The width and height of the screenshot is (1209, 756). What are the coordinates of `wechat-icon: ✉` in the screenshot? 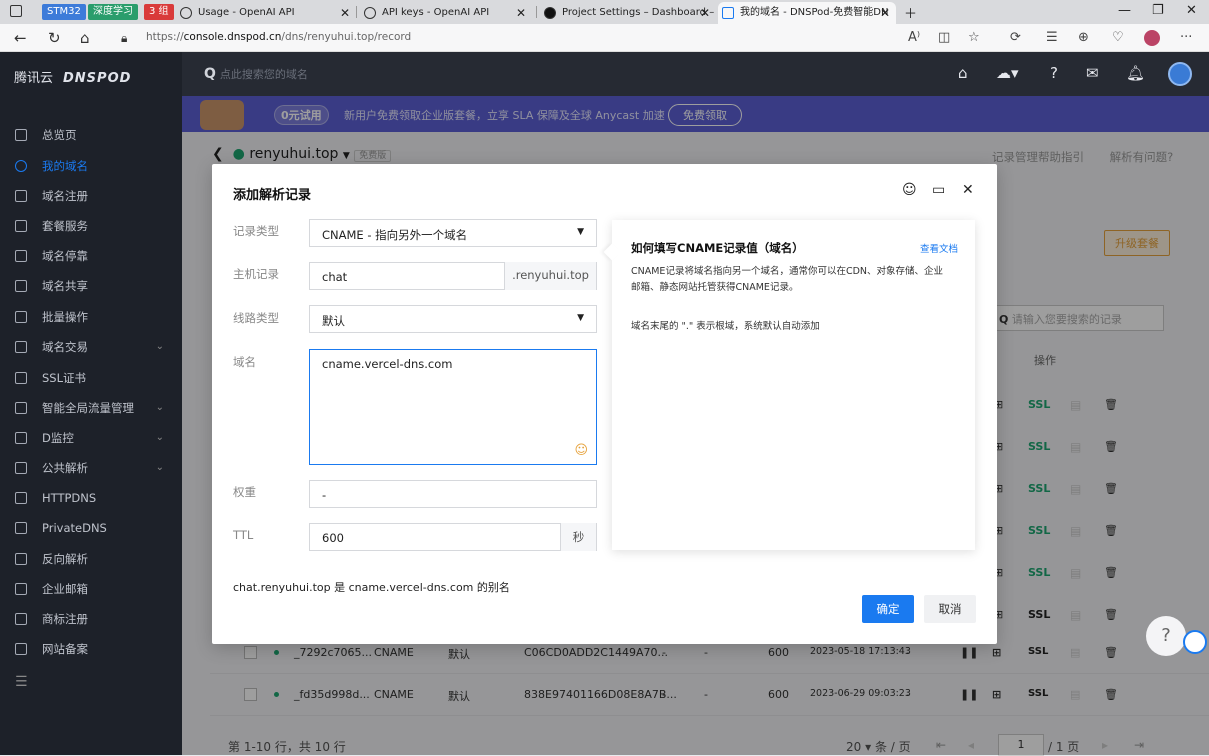 It's located at (1092, 73).